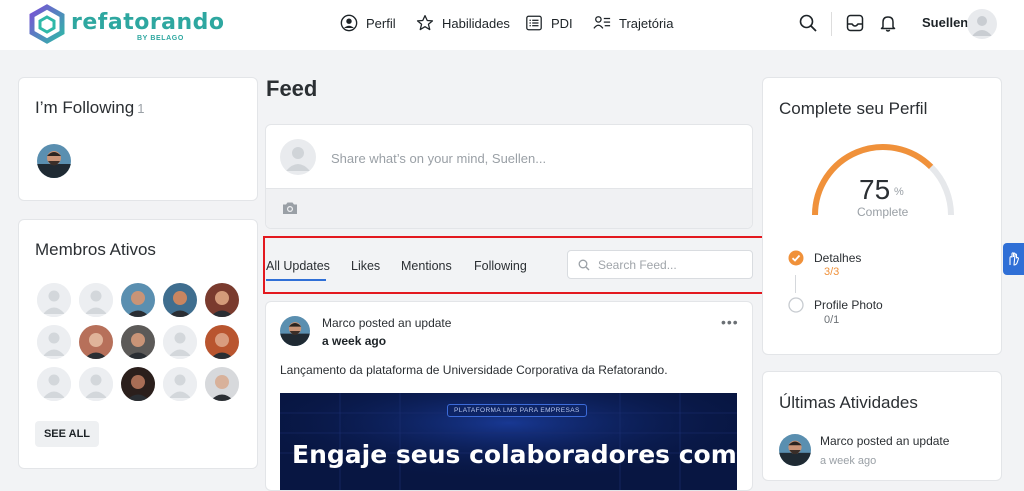  Describe the element at coordinates (90, 107) in the screenshot. I see `following-title: I’m Following 1` at that location.